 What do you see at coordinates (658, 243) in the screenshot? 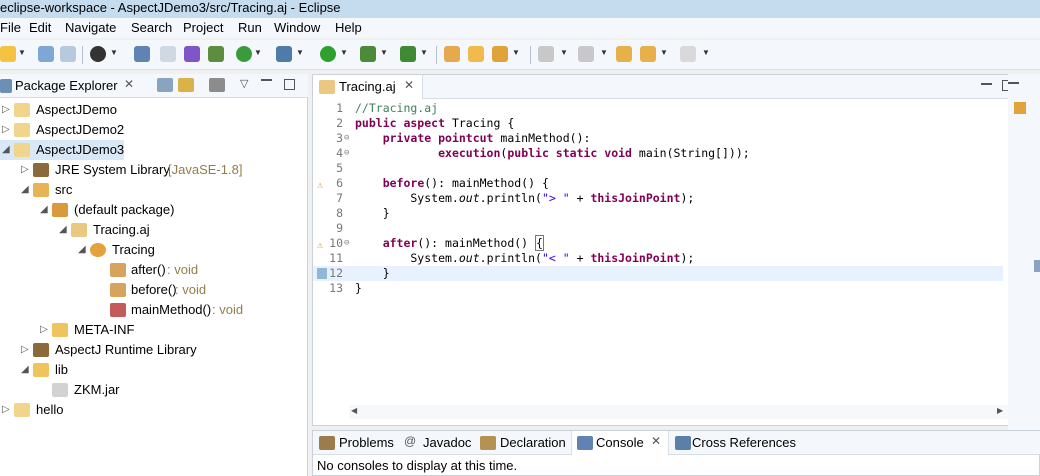
I see `code-line: ⚠ 10 ⊖ after(): mainMethod() {` at bounding box center [658, 243].